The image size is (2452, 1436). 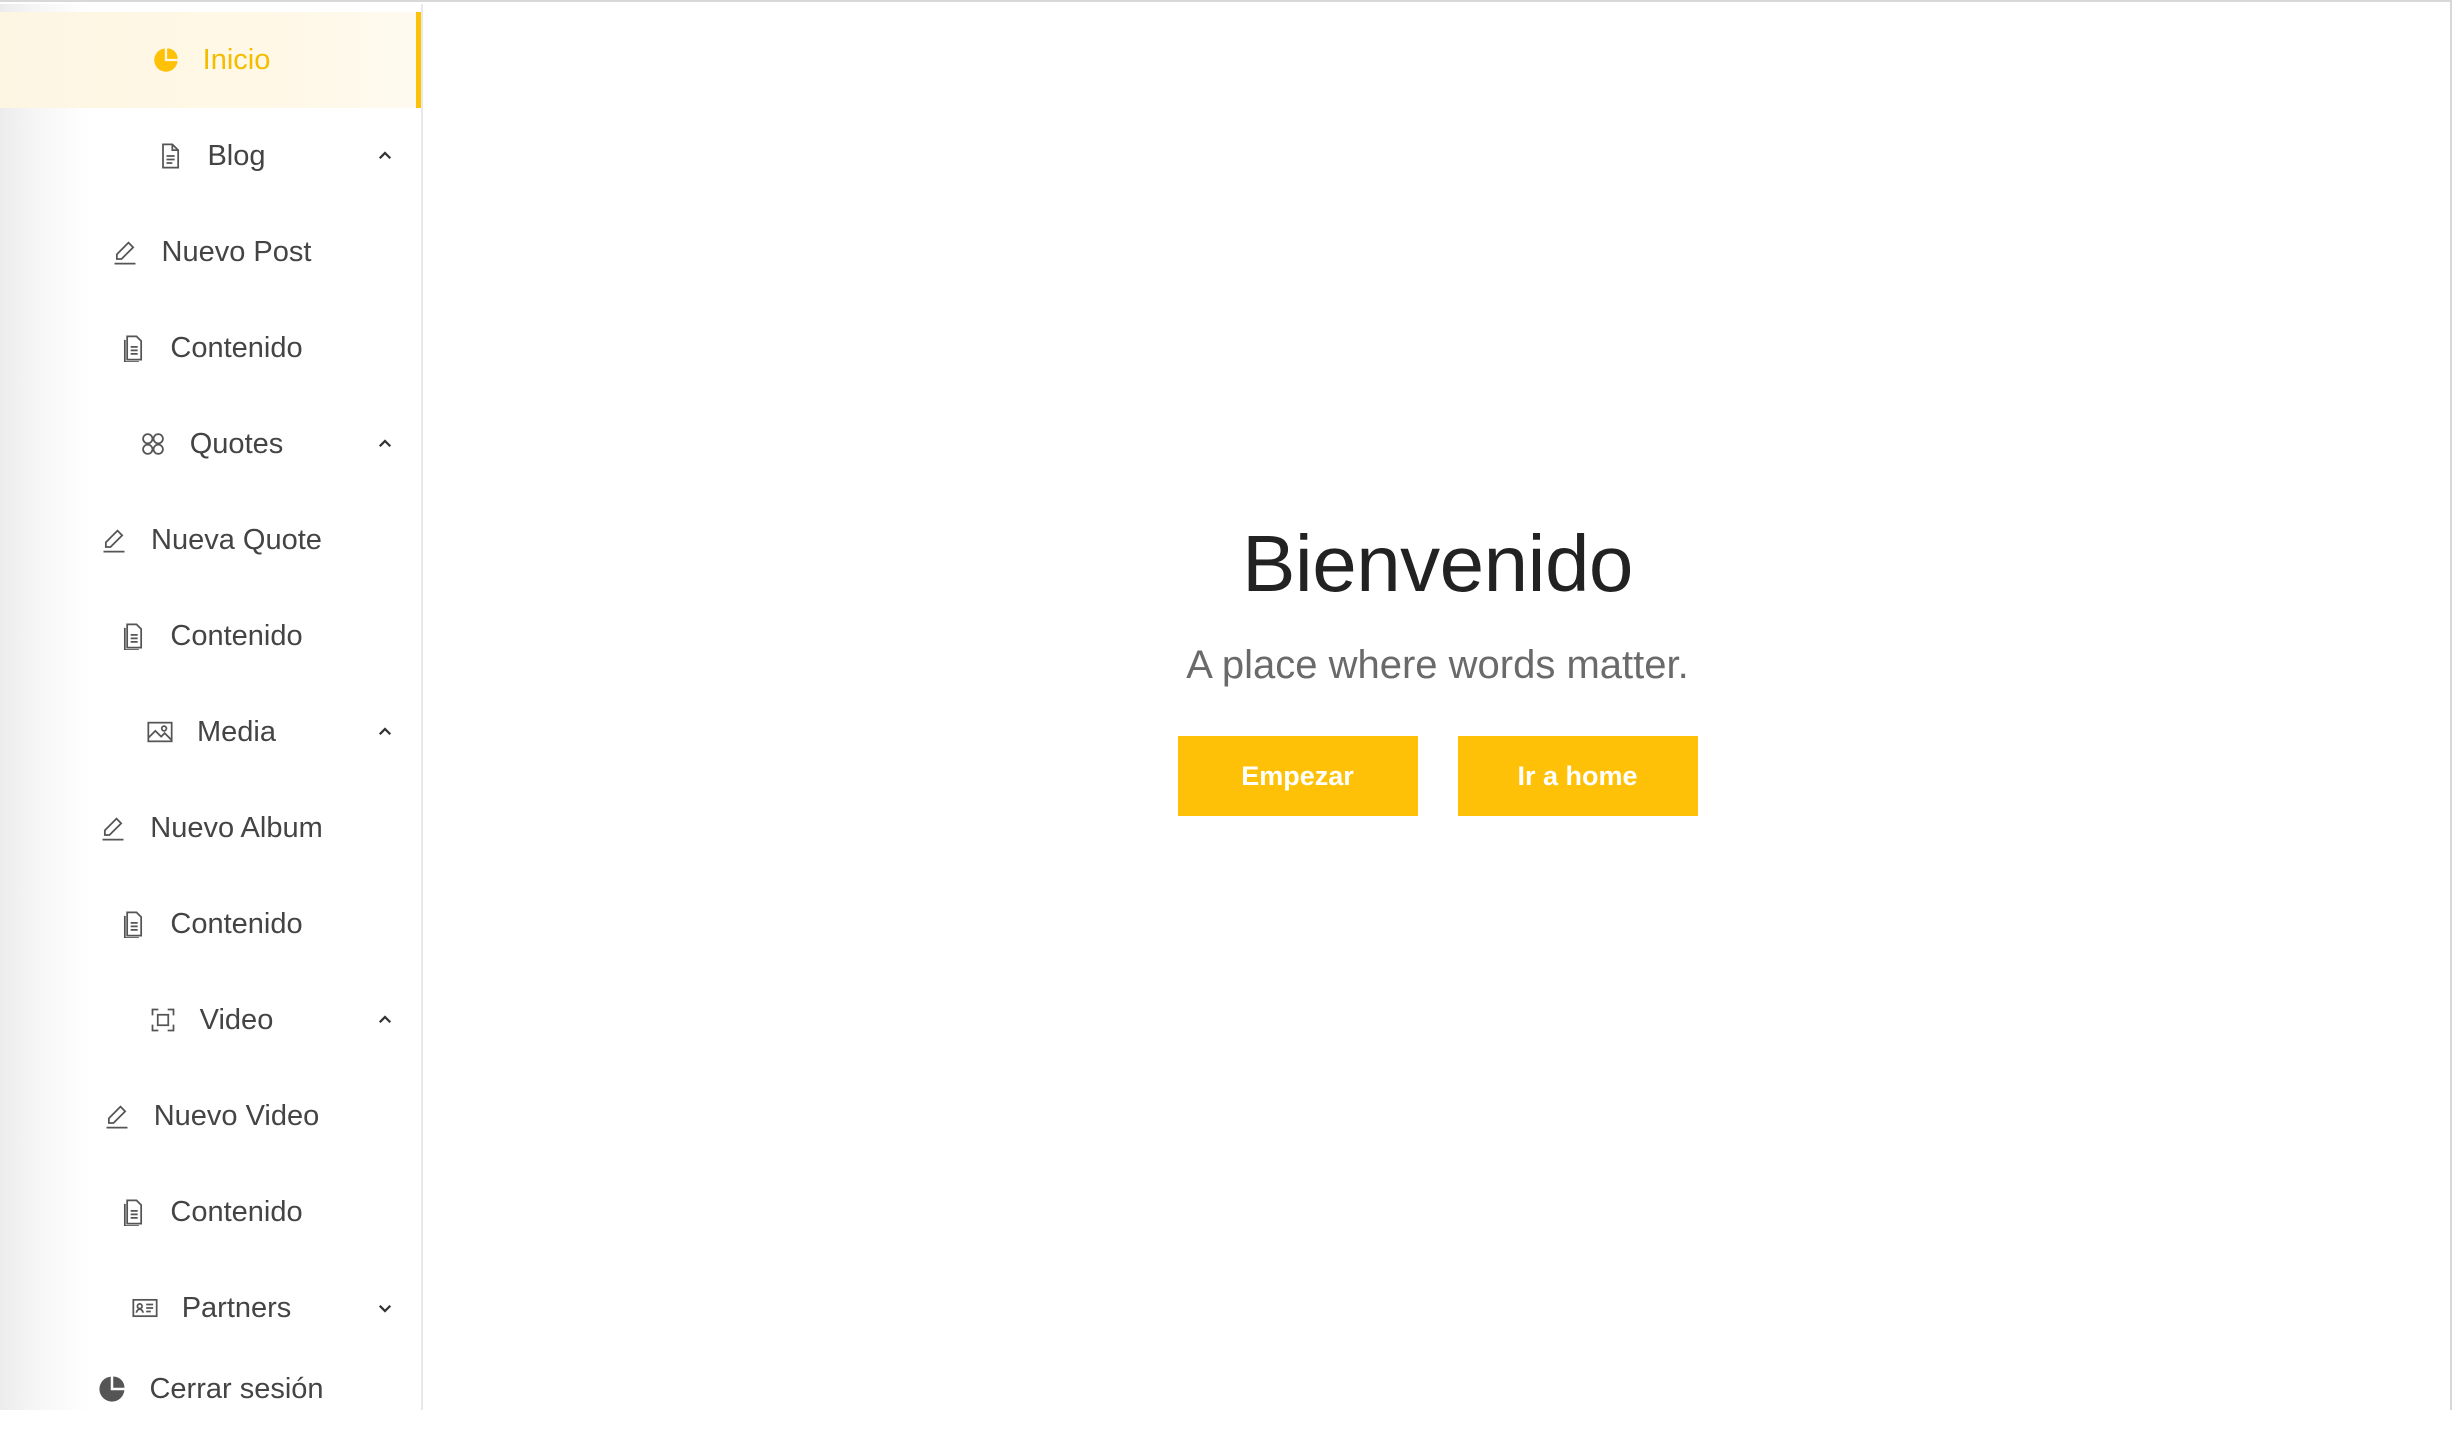 I want to click on logout-label: Cerrar sesión, so click(x=236, y=1388).